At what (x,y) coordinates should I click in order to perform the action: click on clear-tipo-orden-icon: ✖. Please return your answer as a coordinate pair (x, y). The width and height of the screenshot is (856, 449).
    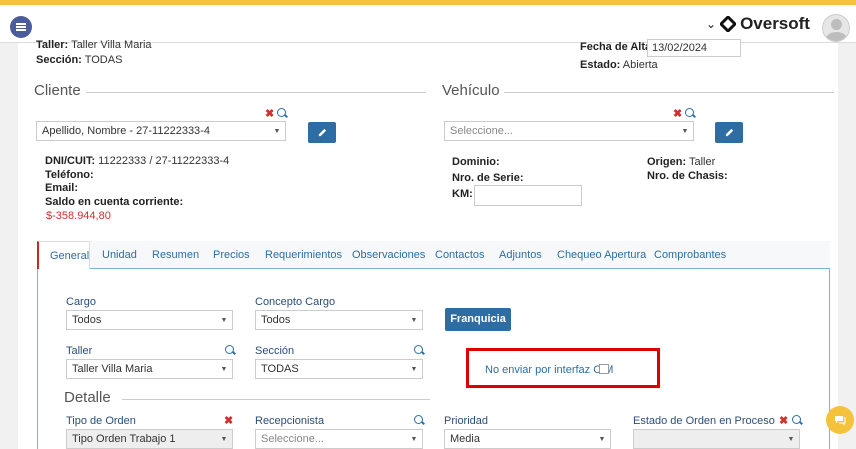
    Looking at the image, I should click on (228, 420).